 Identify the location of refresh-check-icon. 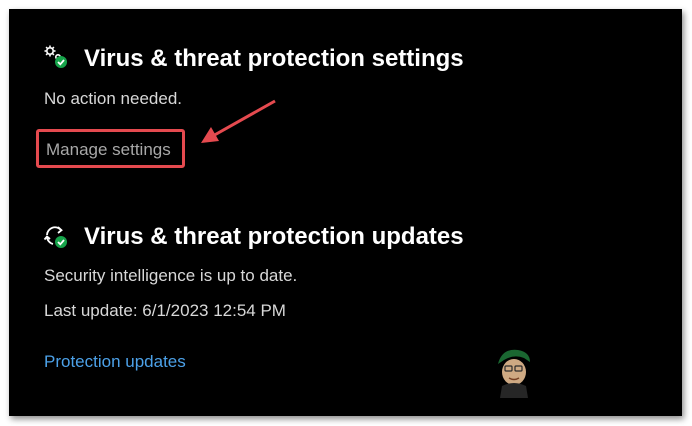
(55, 237).